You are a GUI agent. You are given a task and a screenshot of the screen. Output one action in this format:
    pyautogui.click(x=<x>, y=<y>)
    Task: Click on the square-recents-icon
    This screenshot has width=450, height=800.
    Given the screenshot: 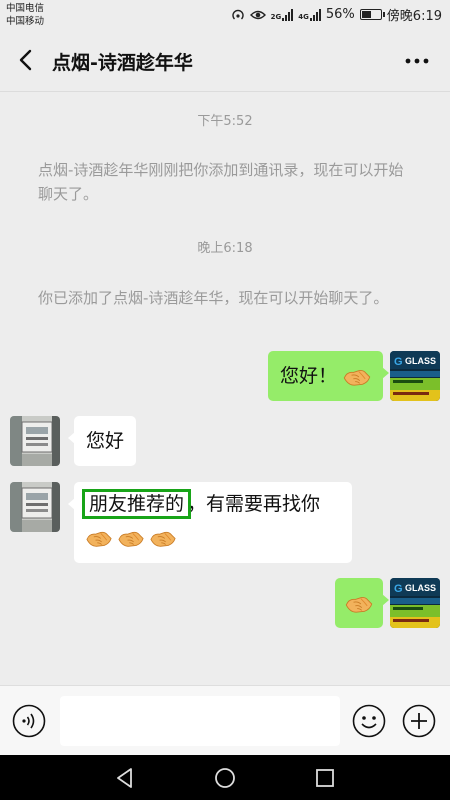 What is the action you would take?
    pyautogui.click(x=325, y=778)
    